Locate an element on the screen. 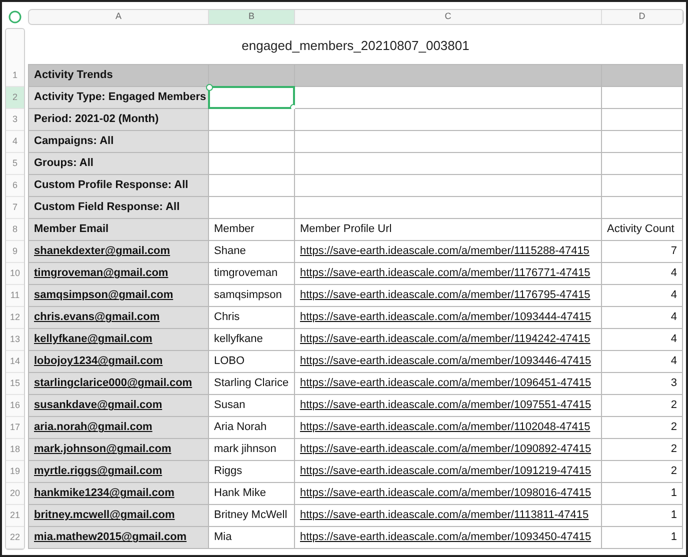 Image resolution: width=688 pixels, height=557 pixels. cell-text: Member is located at coordinates (234, 230).